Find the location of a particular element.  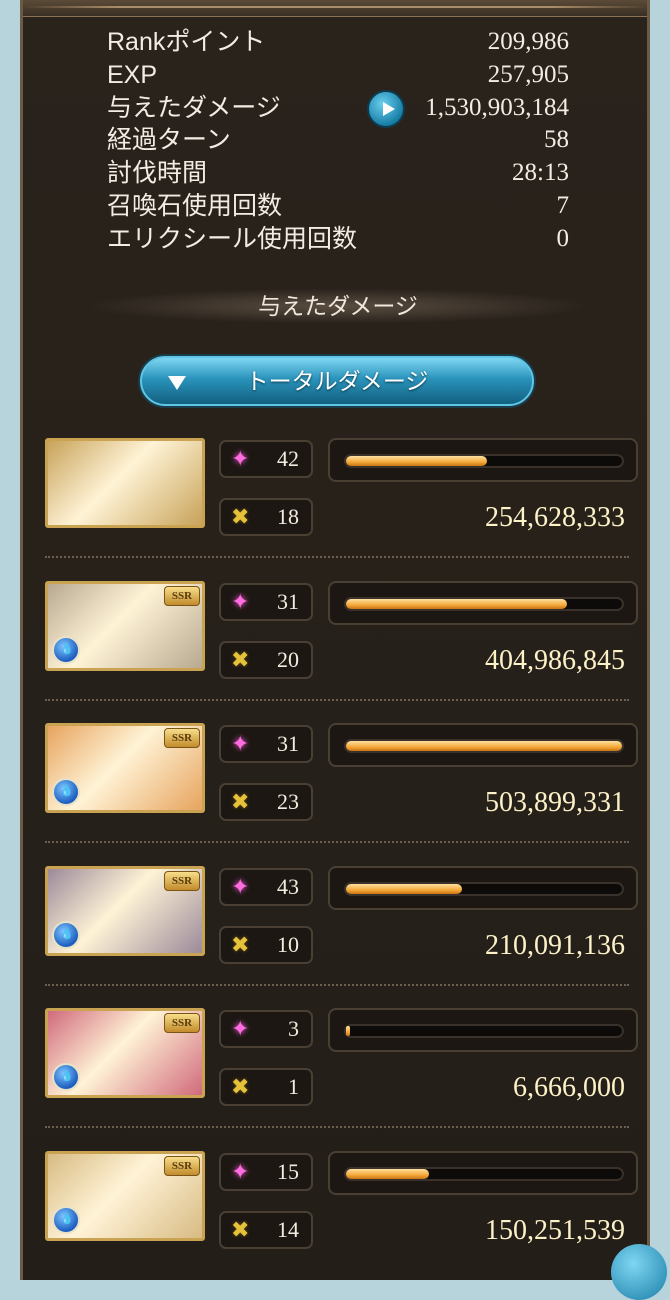

skill-count: 42 is located at coordinates (288, 458).